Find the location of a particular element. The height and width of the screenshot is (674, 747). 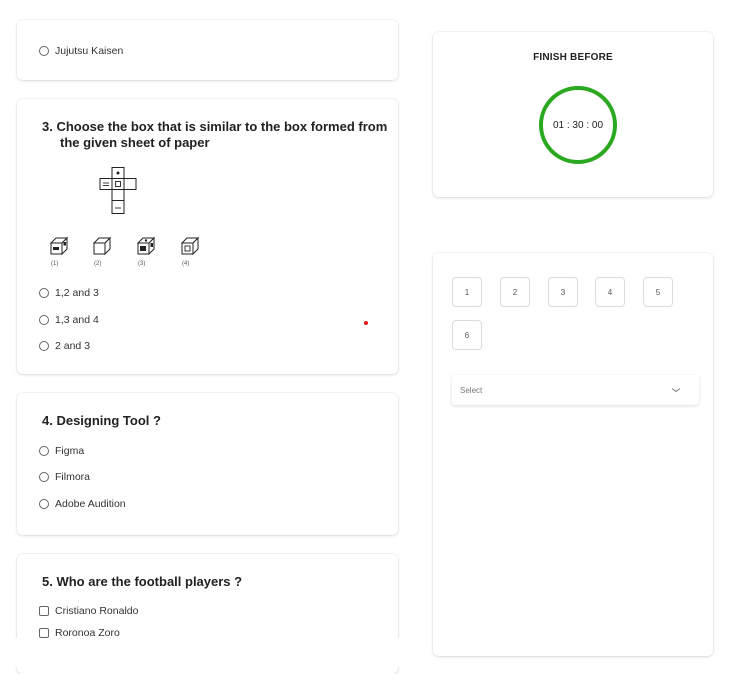

option-cristiano-ronaldo: Cristiano Ronaldo is located at coordinates (88, 611).